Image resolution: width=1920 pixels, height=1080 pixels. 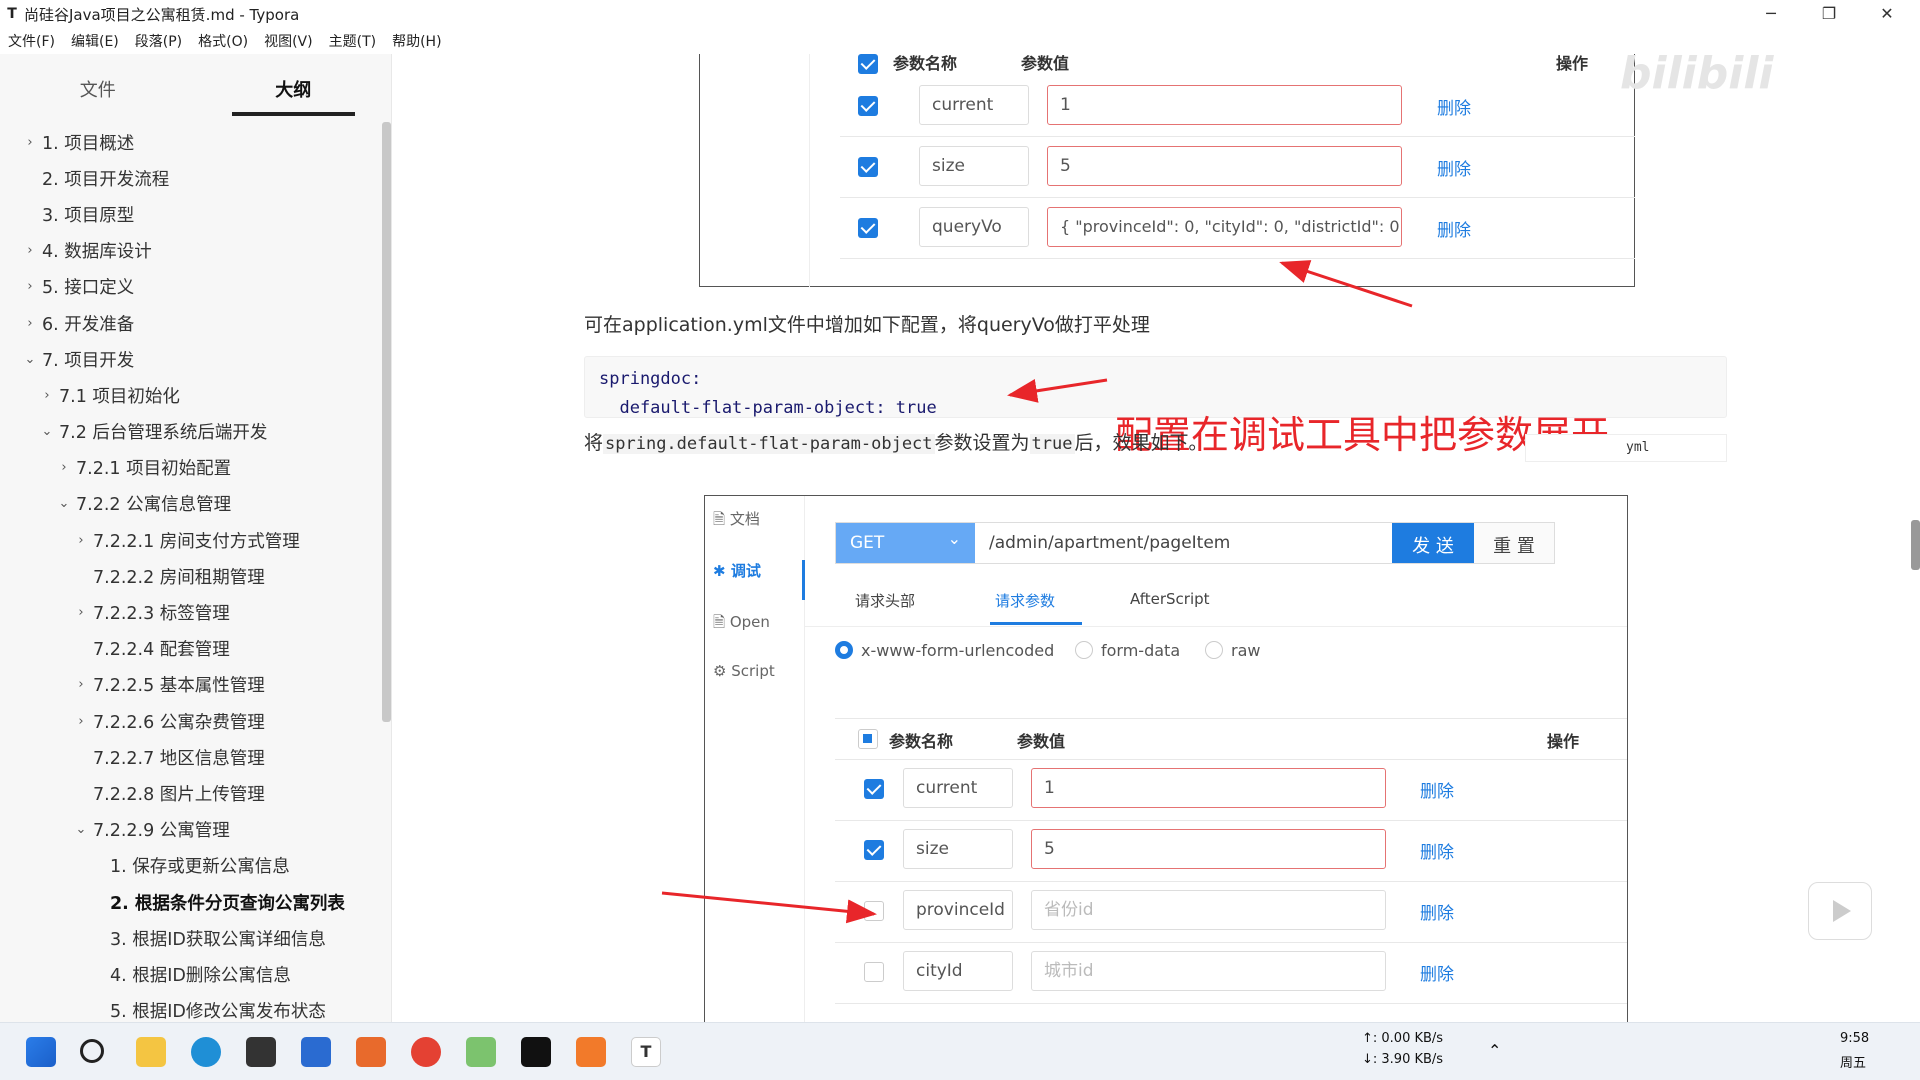 I want to click on app-orange-icon, so click(x=371, y=1052).